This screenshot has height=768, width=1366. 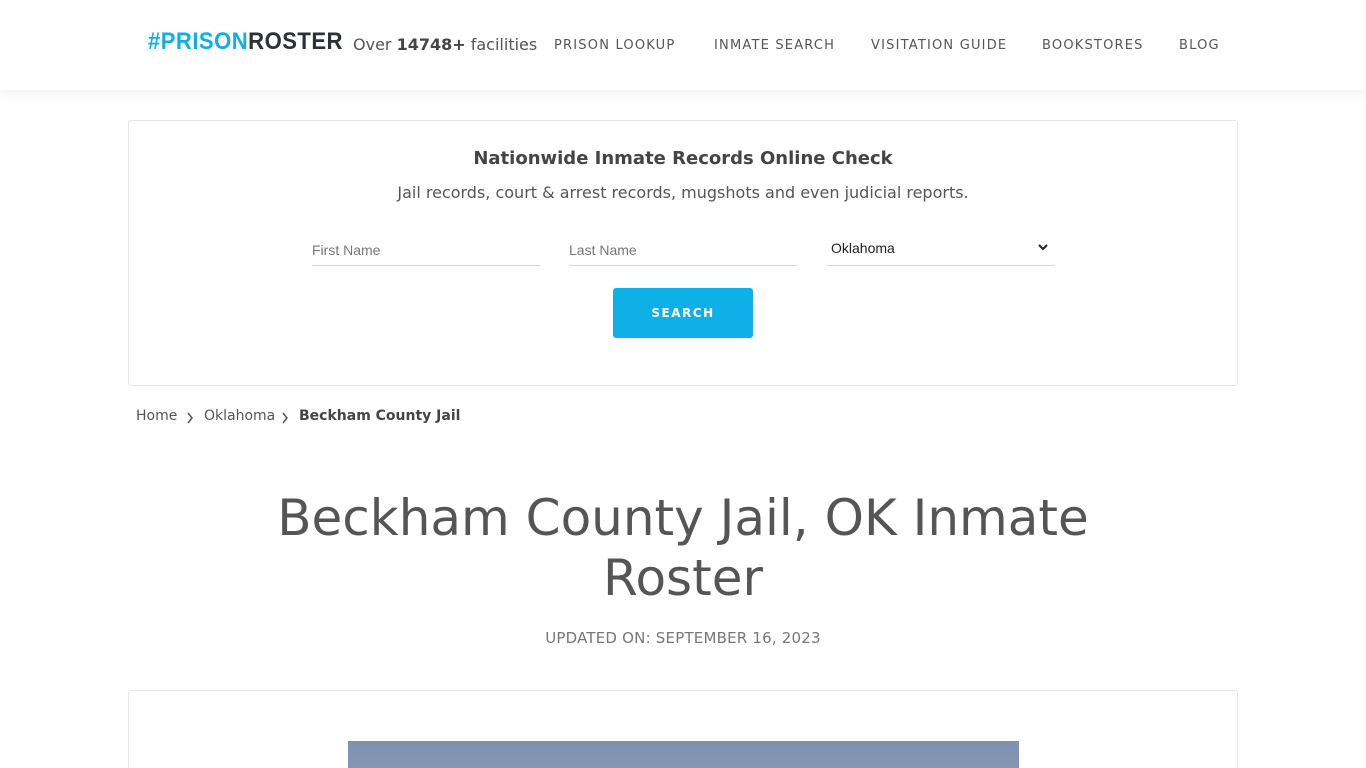 I want to click on page-title: Beckham County Jail, OK Inmate Roster, so click(x=683, y=548).